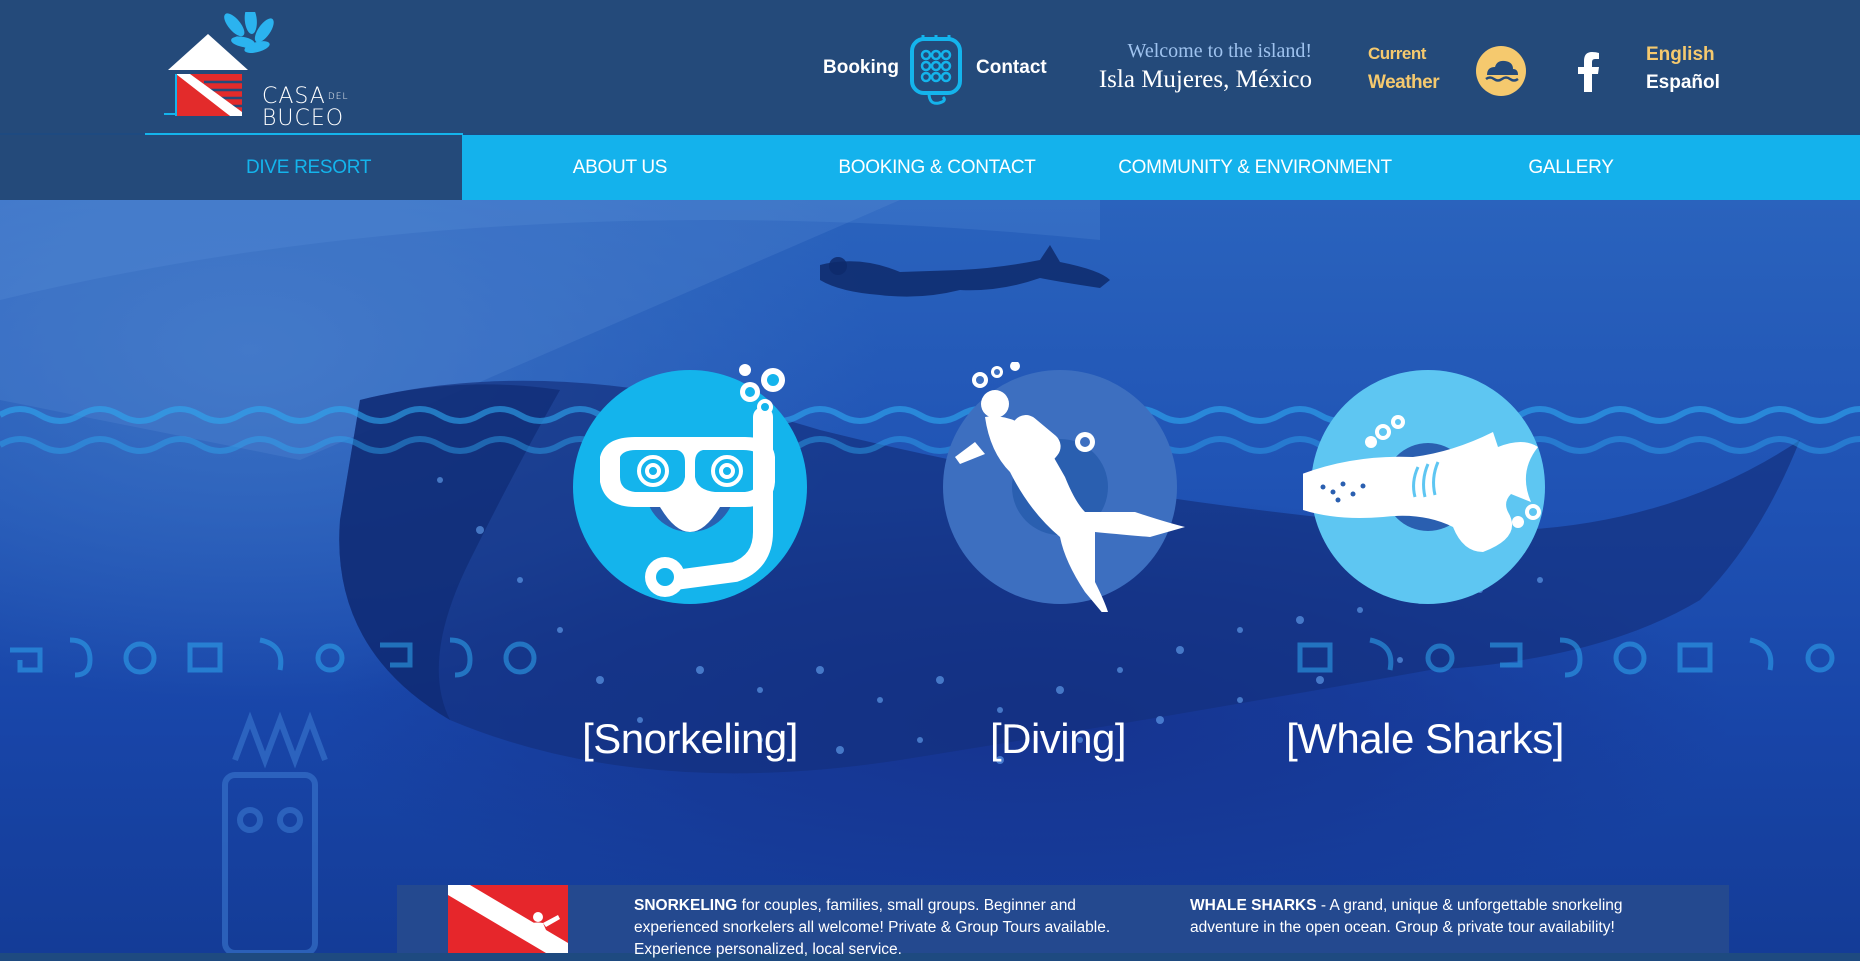 The image size is (1860, 961). What do you see at coordinates (1255, 167) in the screenshot?
I see `nav-community-environment: COMMUNITY & ENVIRONMENT` at bounding box center [1255, 167].